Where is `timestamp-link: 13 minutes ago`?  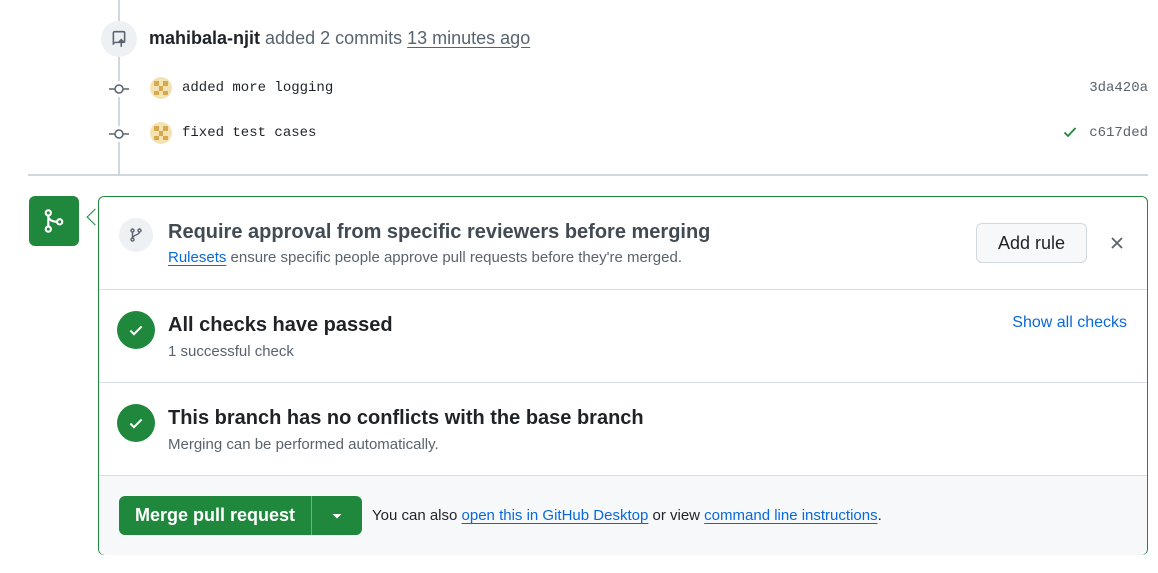 timestamp-link: 13 minutes ago is located at coordinates (468, 38).